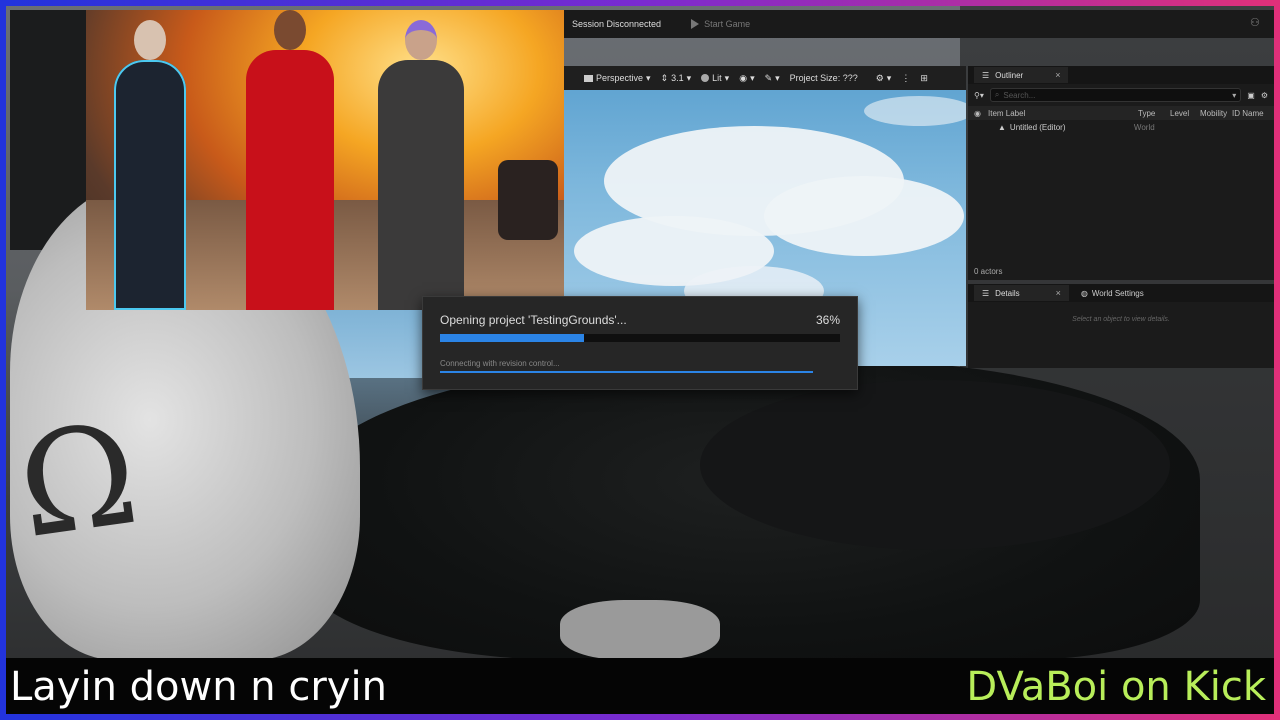  Describe the element at coordinates (664, 77) in the screenshot. I see `scale-icon: ⇕` at that location.